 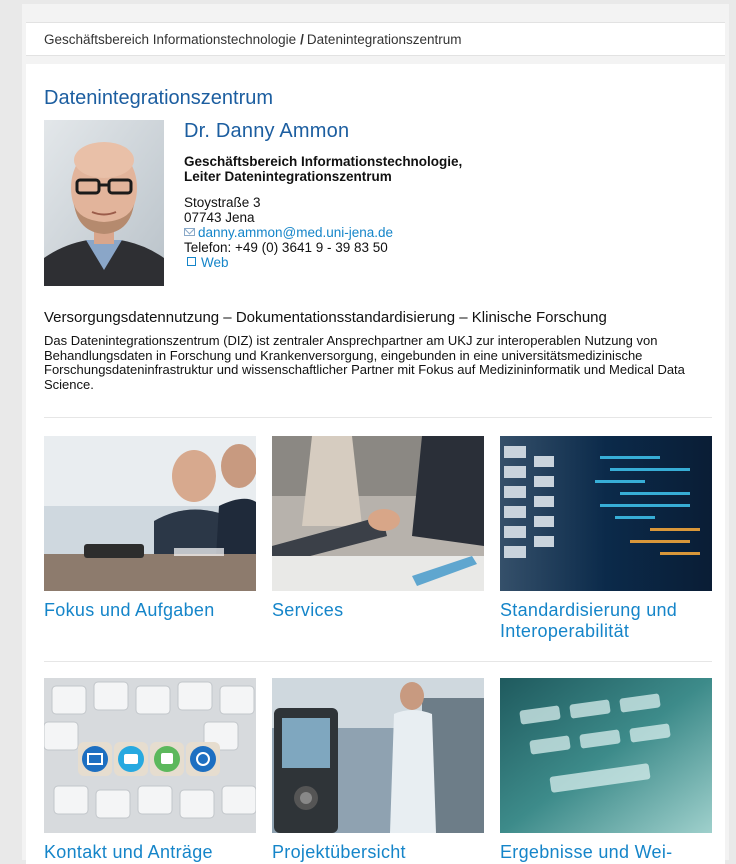 I want to click on tile-ergebnisse: Ergebnisse und Wei-, so click(x=606, y=770).